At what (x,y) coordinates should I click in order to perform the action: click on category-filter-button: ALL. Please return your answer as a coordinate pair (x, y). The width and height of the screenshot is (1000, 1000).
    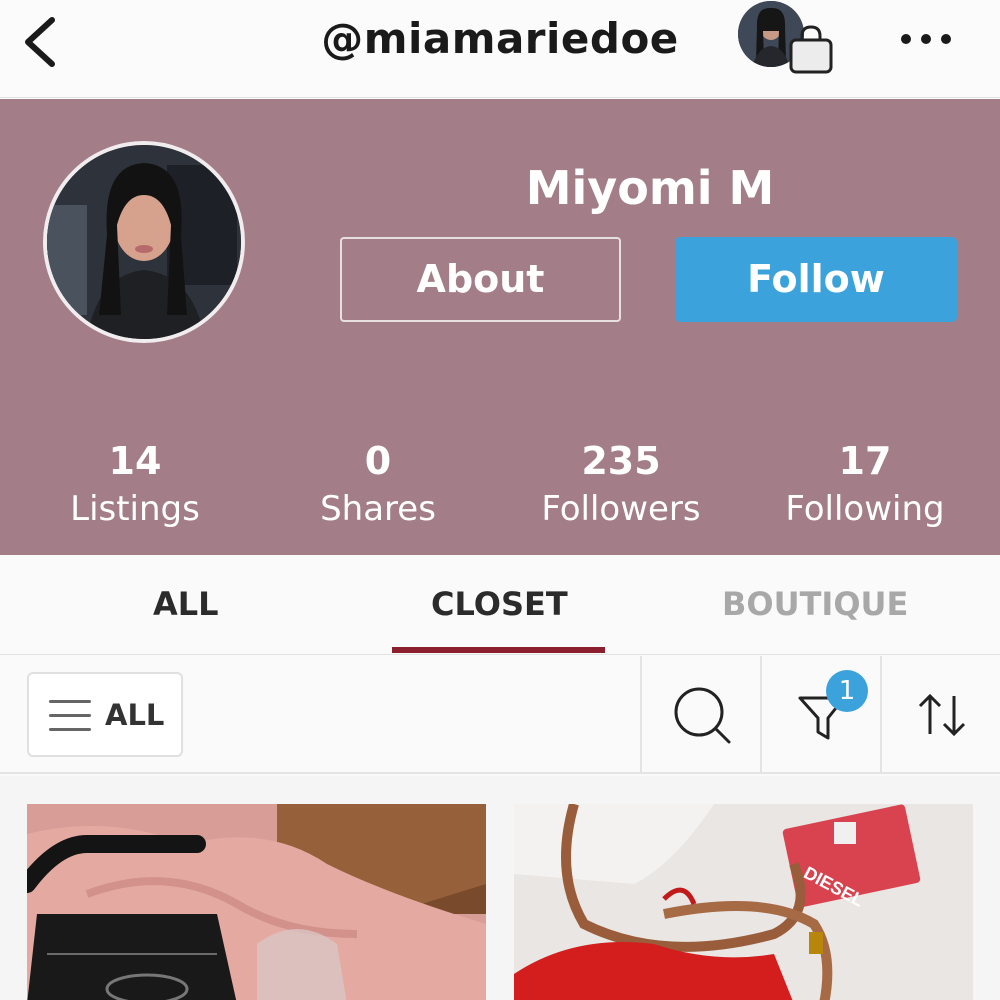
    Looking at the image, I should click on (105, 714).